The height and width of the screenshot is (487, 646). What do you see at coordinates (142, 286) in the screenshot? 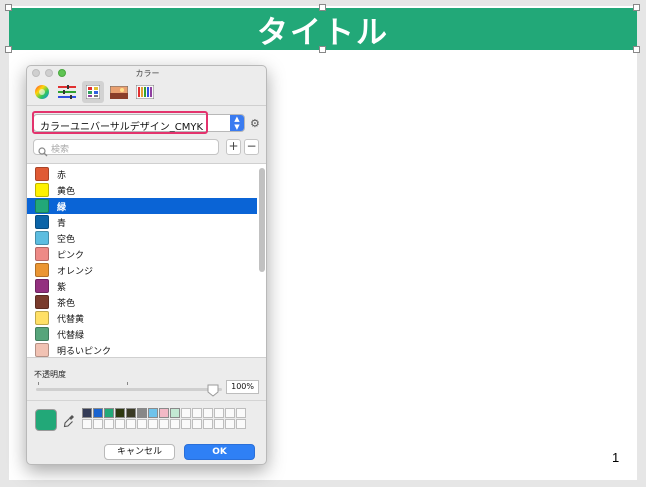
I see `color-list-item: 紫` at bounding box center [142, 286].